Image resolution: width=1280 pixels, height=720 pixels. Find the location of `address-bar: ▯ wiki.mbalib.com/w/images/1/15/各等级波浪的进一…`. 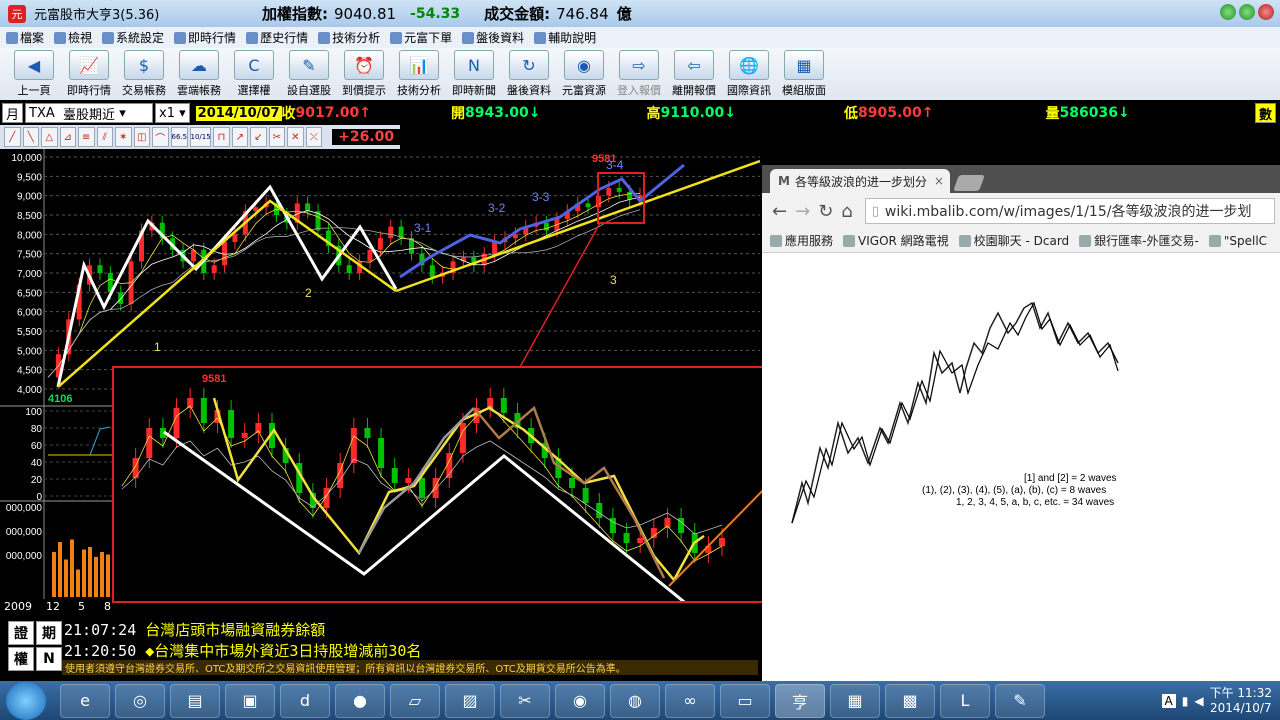

address-bar: ▯ wiki.mbalib.com/w/images/1/15/各等级波浪的进一… is located at coordinates (1069, 211).